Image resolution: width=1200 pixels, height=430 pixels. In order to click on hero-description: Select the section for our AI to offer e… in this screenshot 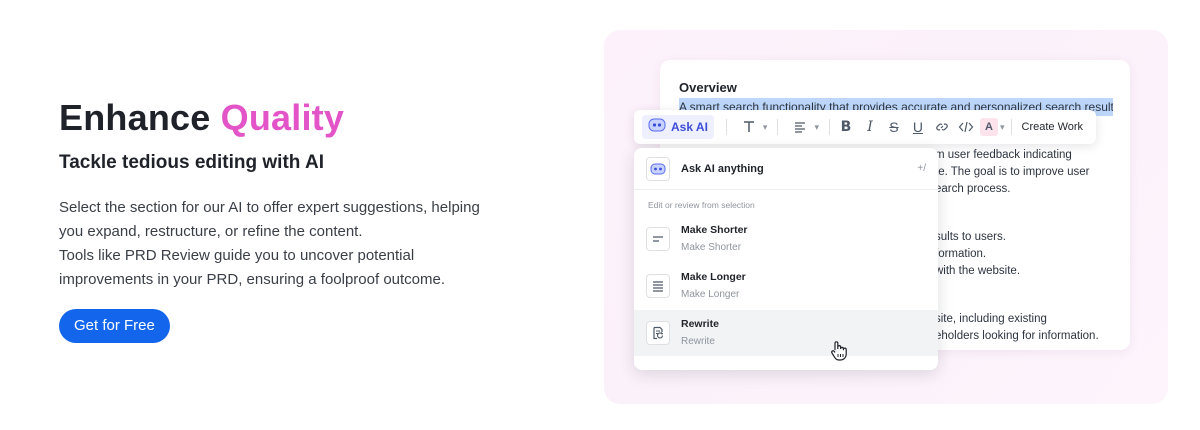, I will do `click(279, 244)`.